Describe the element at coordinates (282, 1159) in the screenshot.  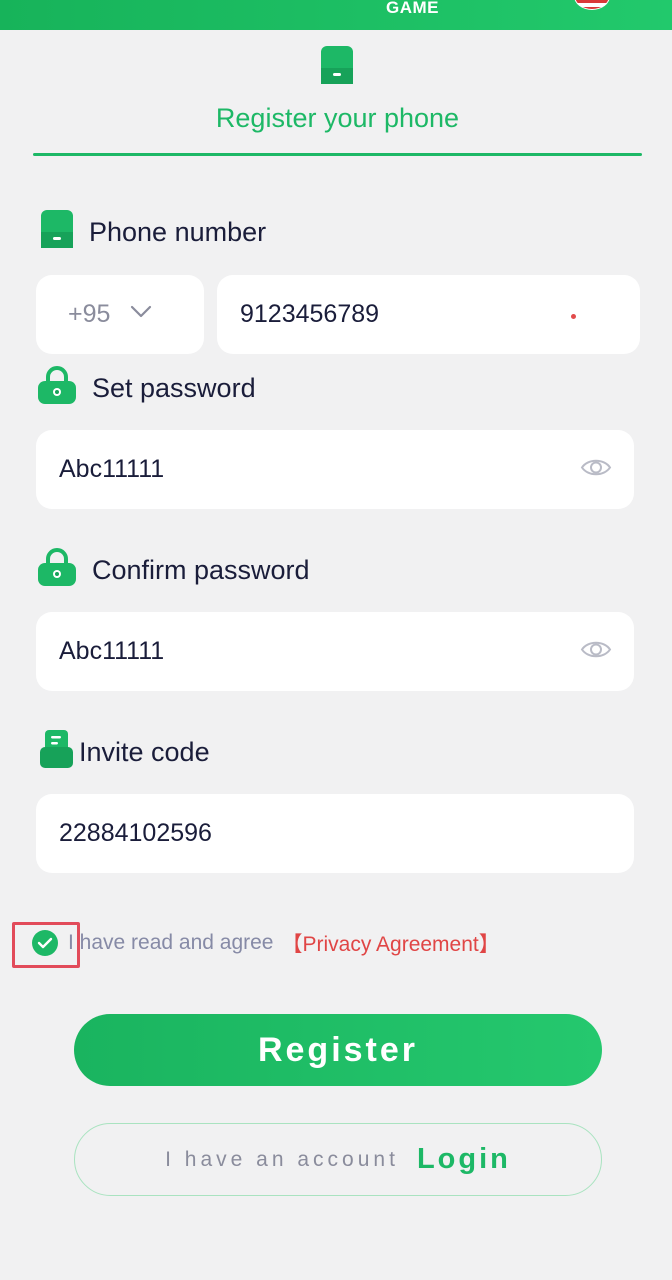
I see `have-account-text: I have an account` at that location.